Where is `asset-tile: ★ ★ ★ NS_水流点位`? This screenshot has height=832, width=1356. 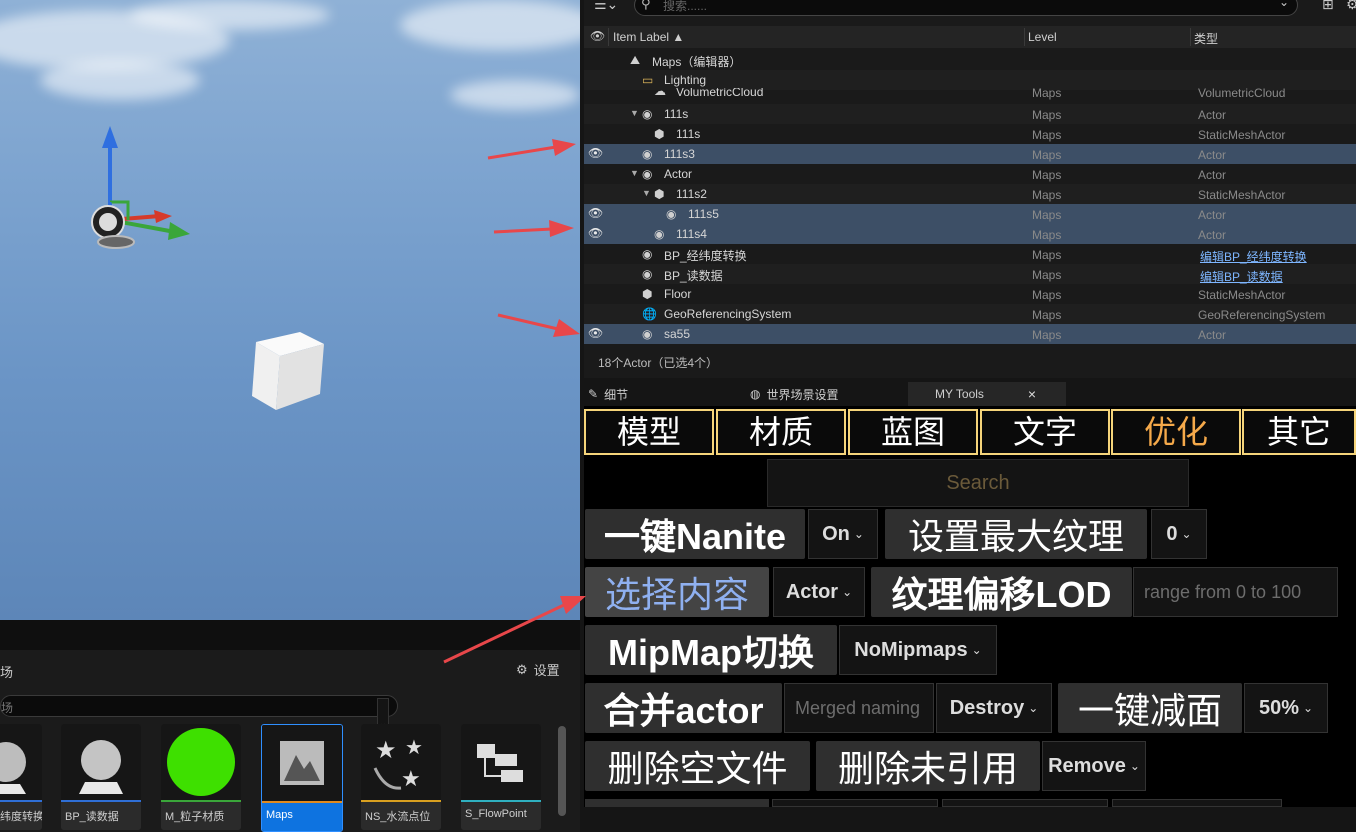
asset-tile: ★ ★ ★ NS_水流点位 is located at coordinates (401, 777).